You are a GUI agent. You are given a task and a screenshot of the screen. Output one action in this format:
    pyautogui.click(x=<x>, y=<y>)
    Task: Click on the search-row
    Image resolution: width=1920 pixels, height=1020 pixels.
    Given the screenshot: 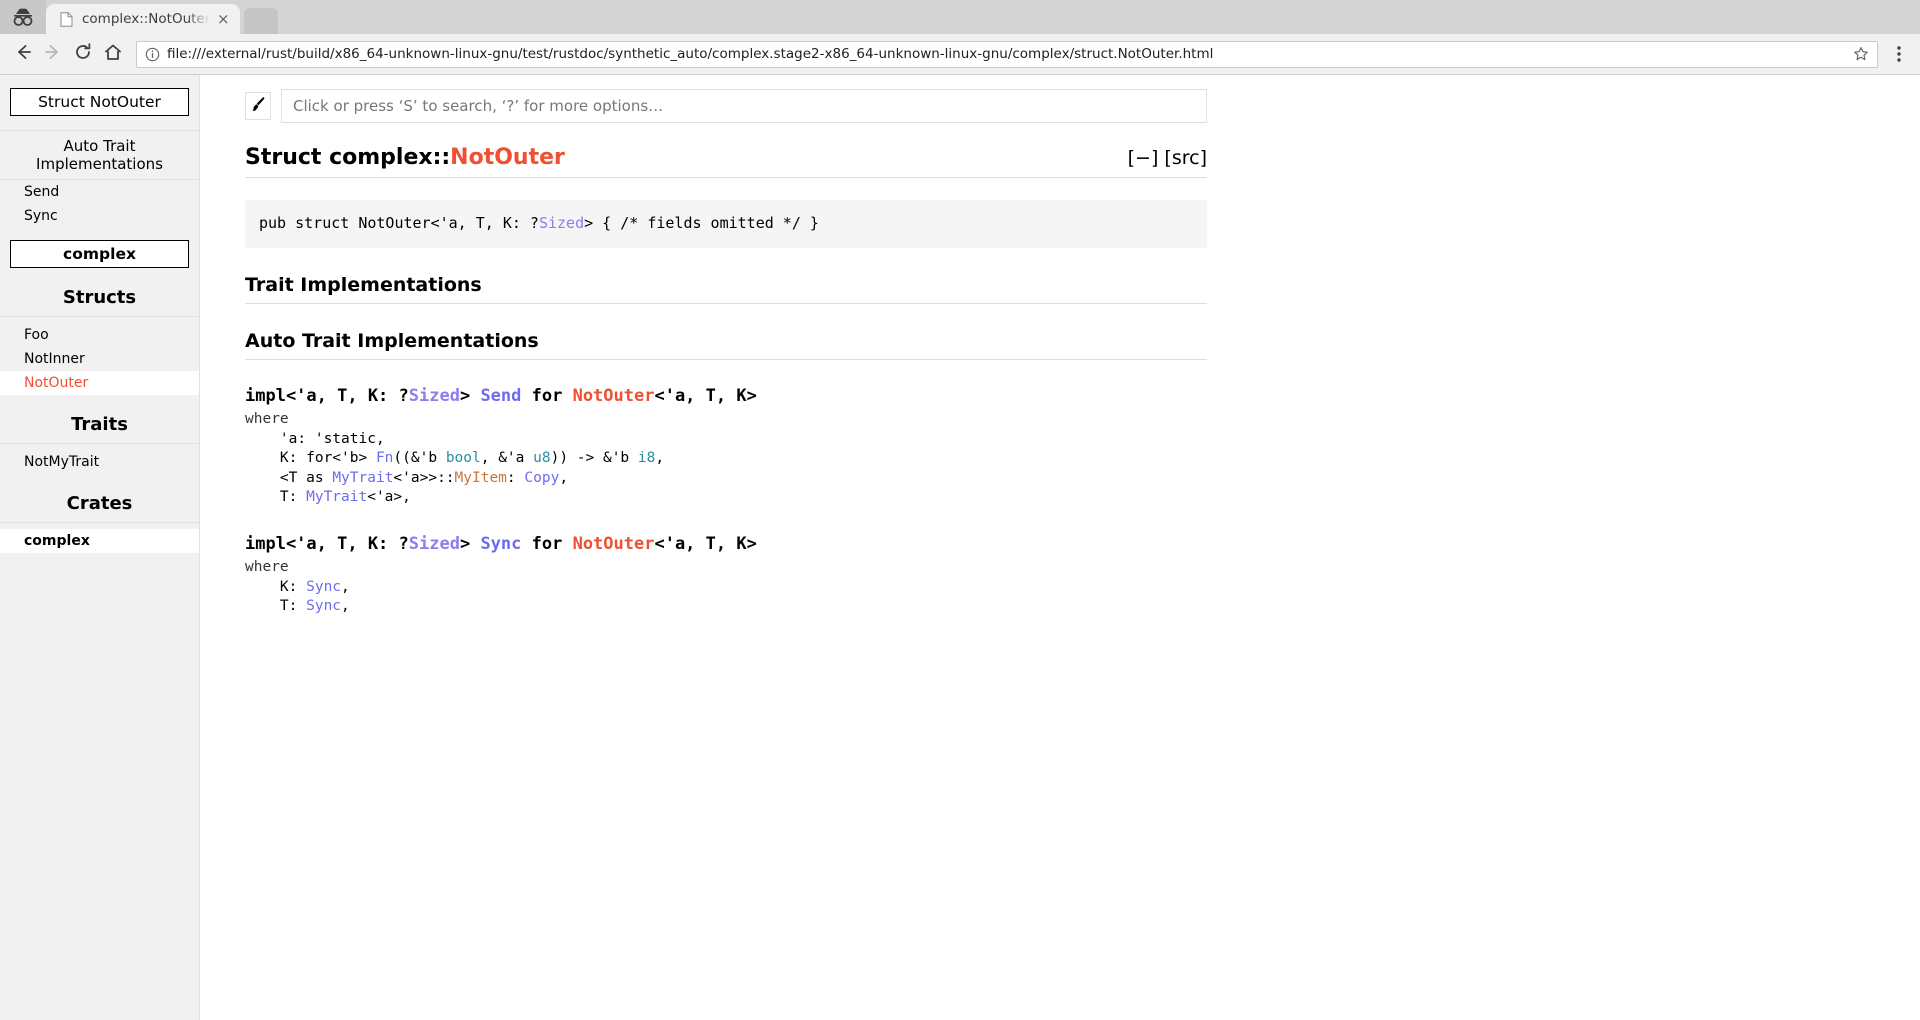 What is the action you would take?
    pyautogui.click(x=726, y=106)
    